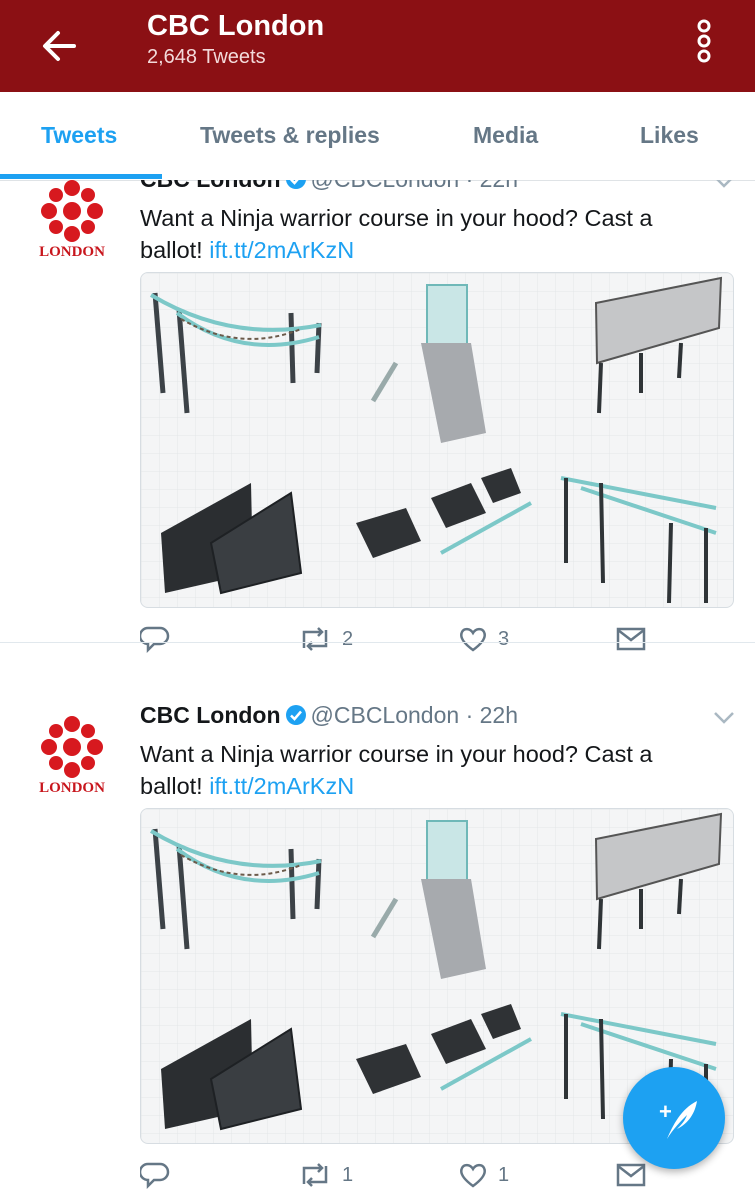  I want to click on profile-title: CBC London, so click(236, 26).